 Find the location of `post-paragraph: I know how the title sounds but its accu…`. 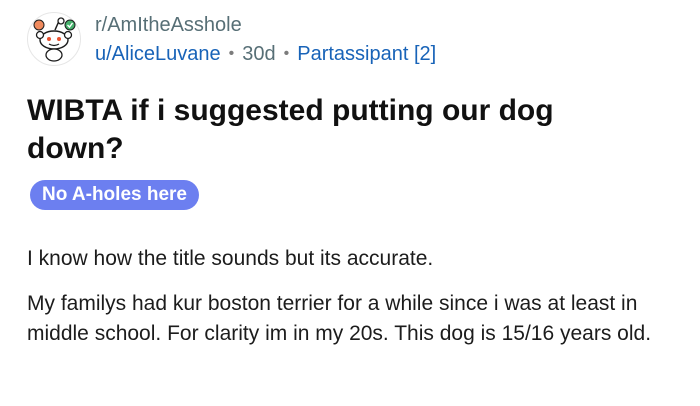

post-paragraph: I know how the title sounds but its accu… is located at coordinates (230, 258).